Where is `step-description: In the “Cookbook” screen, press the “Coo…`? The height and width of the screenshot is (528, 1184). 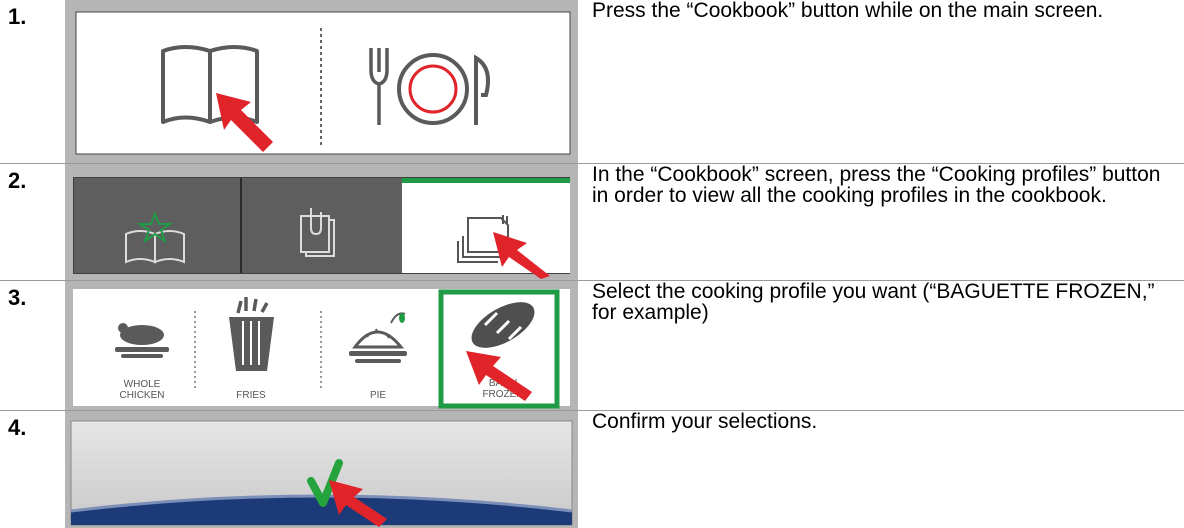 step-description: In the “Cookbook” screen, press the “Coo… is located at coordinates (876, 185).